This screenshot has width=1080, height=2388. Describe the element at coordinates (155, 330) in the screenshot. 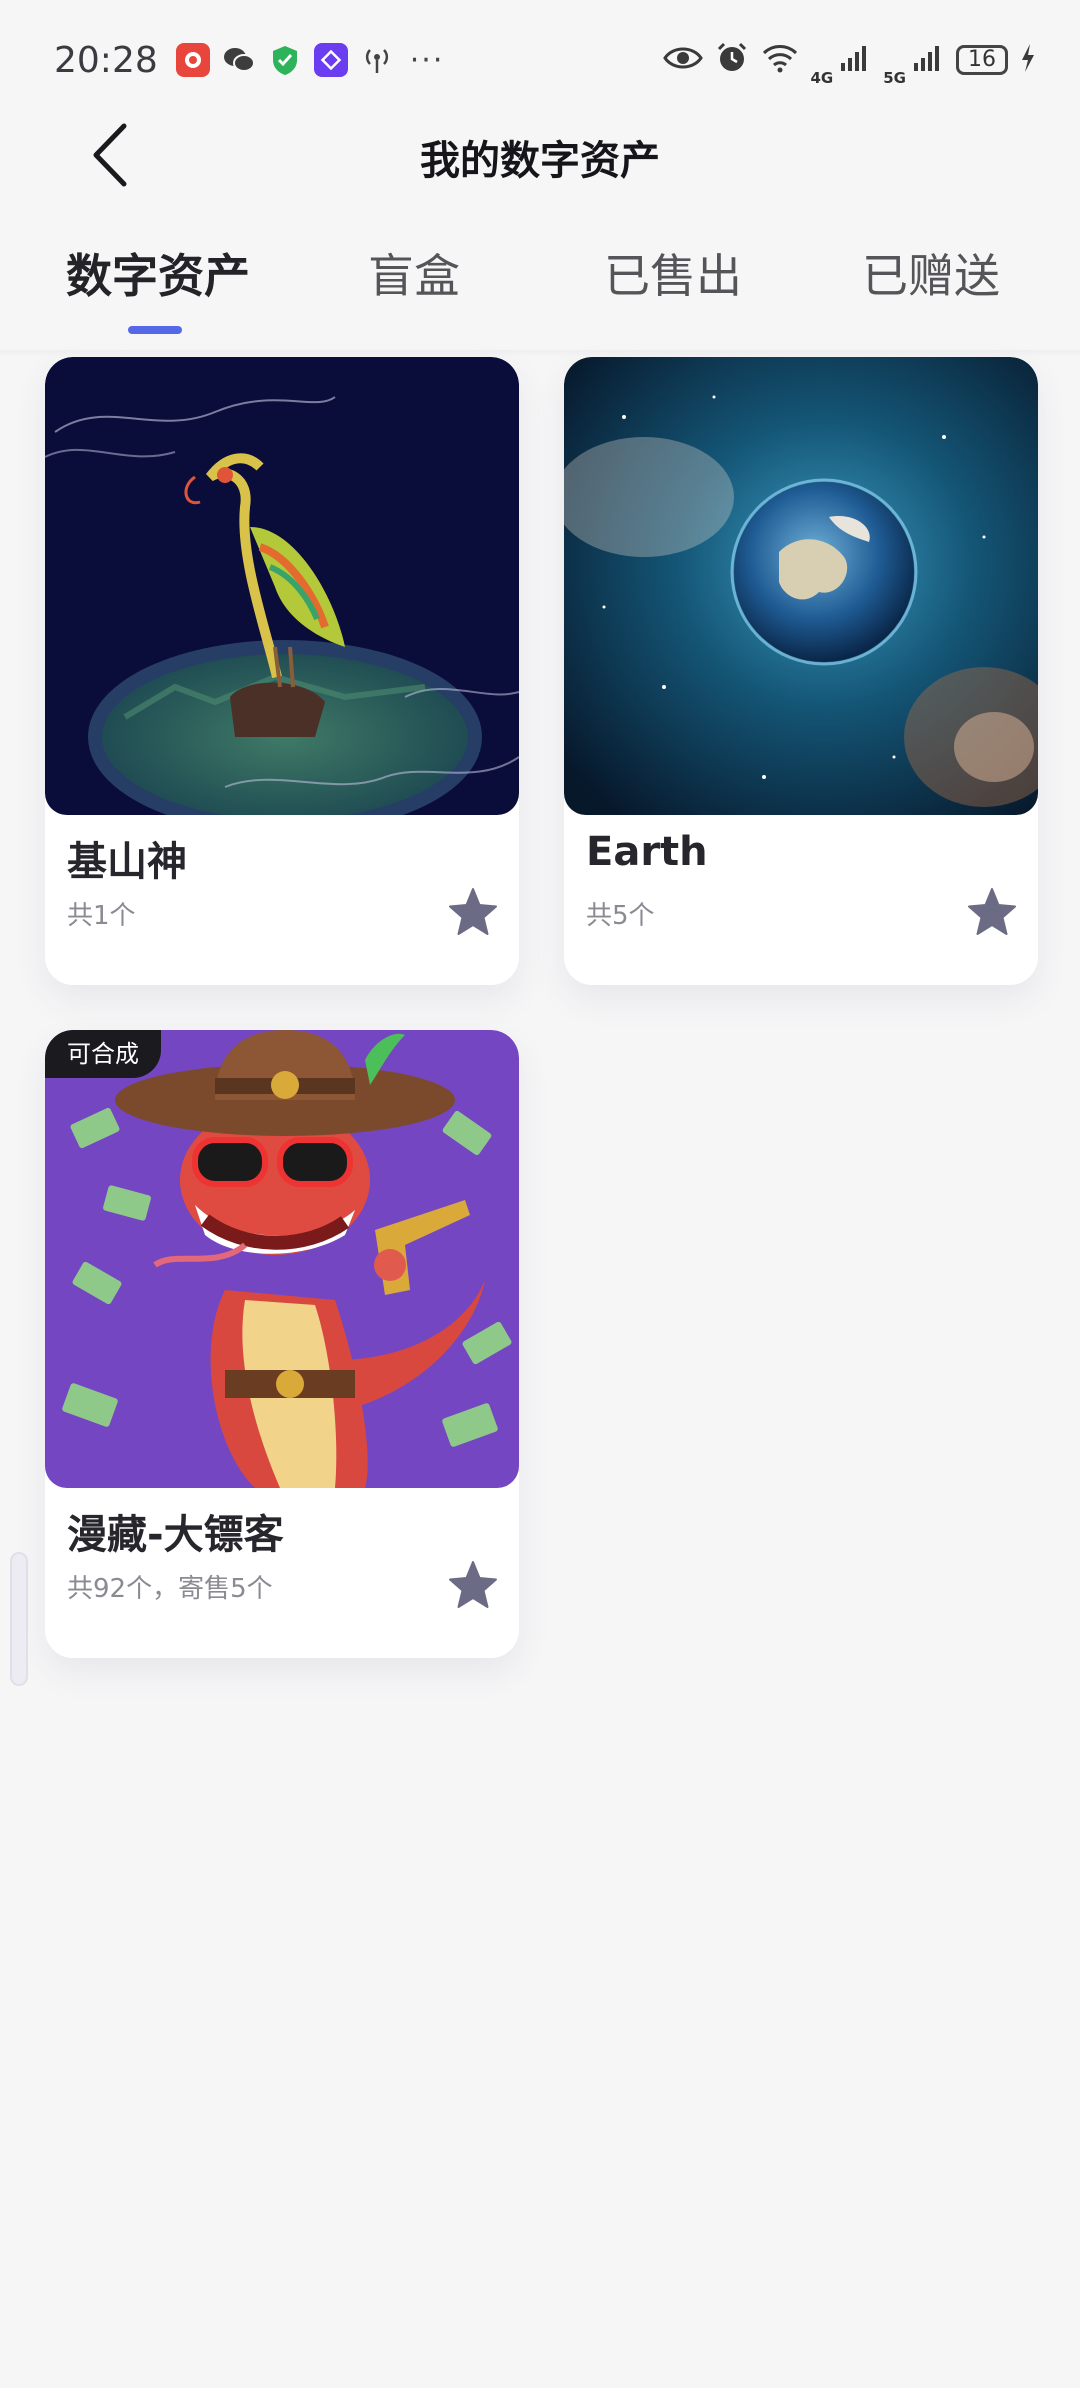

I see `active-tab-indicator` at that location.